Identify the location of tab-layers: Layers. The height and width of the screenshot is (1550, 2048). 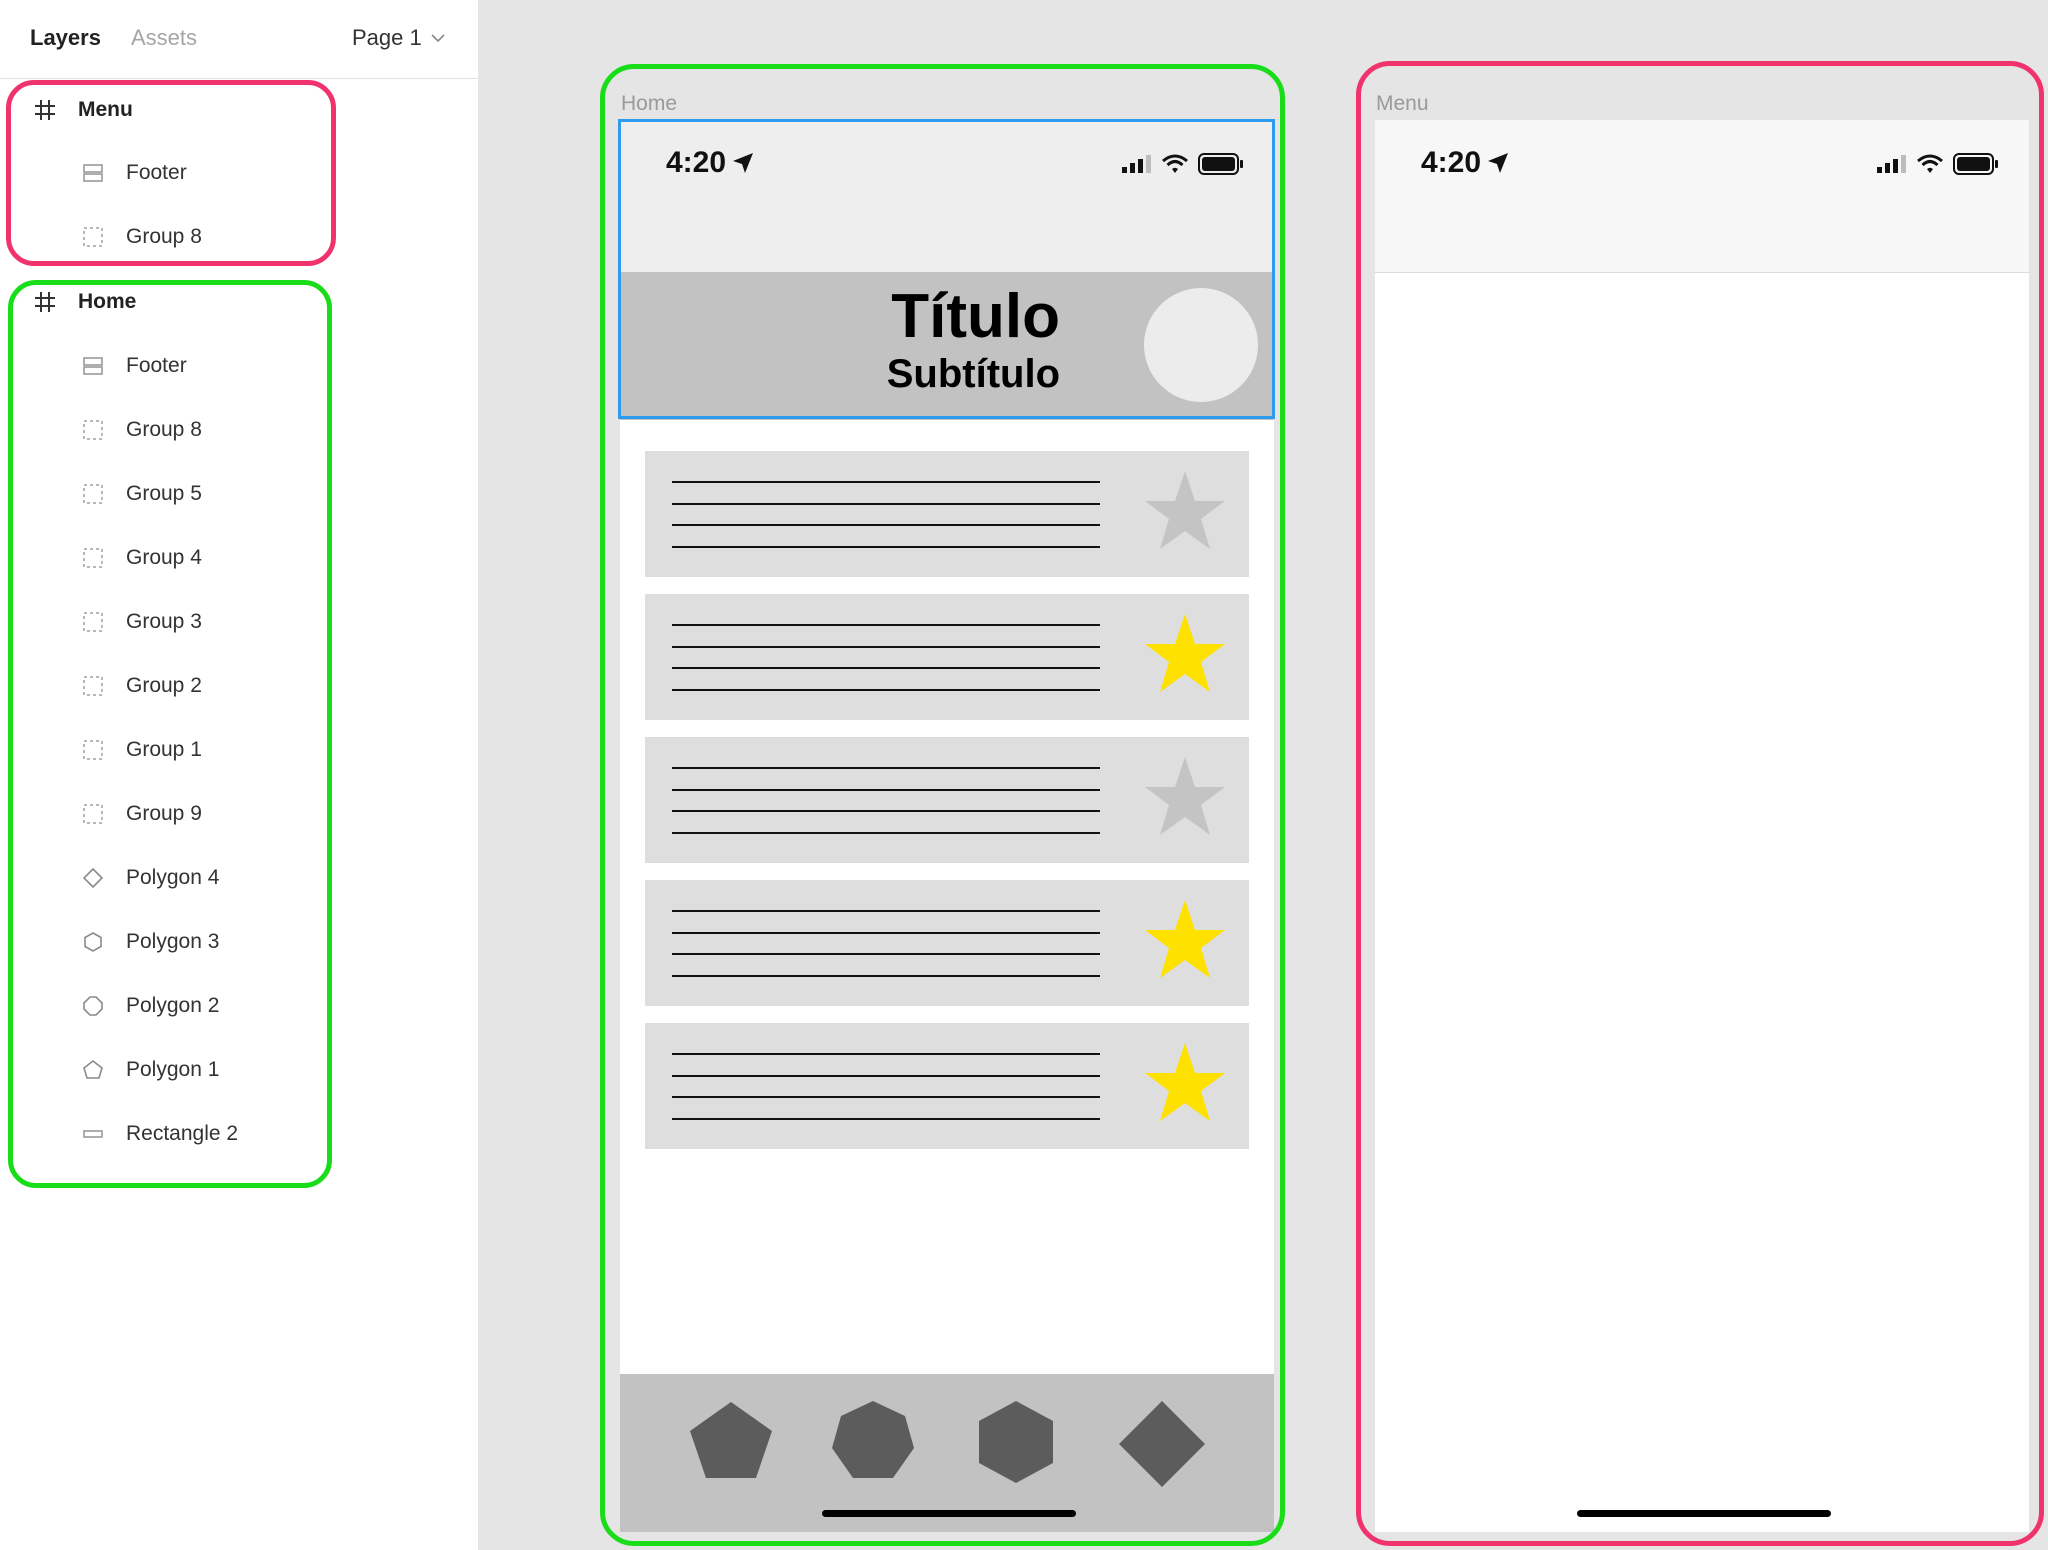
(65, 38).